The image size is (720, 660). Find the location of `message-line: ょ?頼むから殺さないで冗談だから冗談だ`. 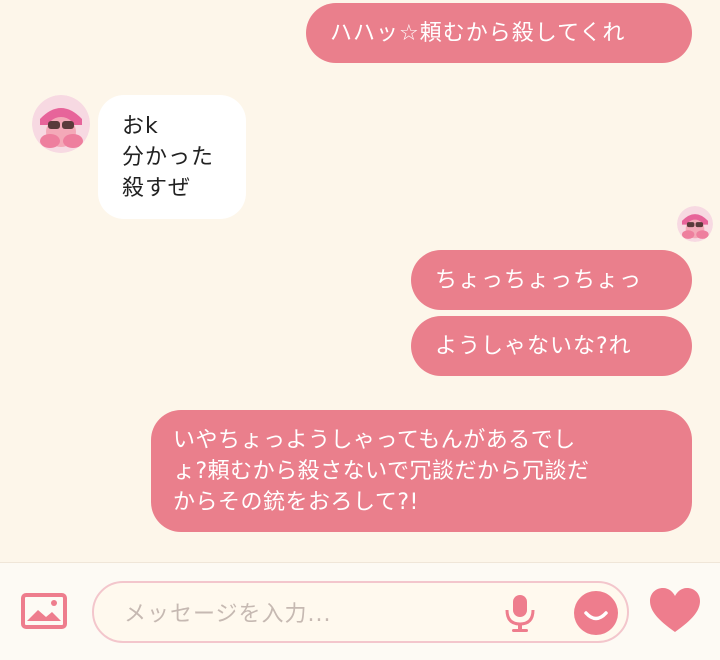

message-line: ょ?頼むから殺さないで冗談だから冗談だ is located at coordinates (381, 471).